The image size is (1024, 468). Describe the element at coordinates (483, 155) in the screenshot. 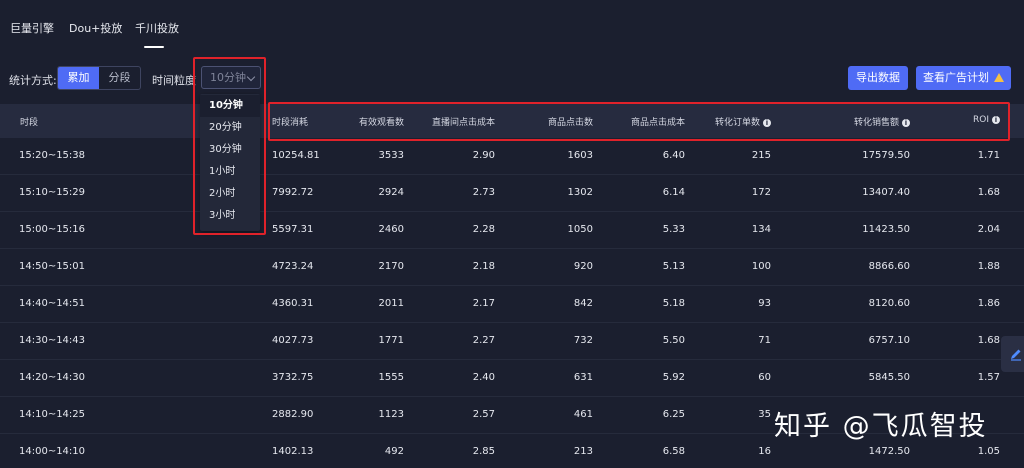

I see `cell-room-click-cost: 2.90` at that location.